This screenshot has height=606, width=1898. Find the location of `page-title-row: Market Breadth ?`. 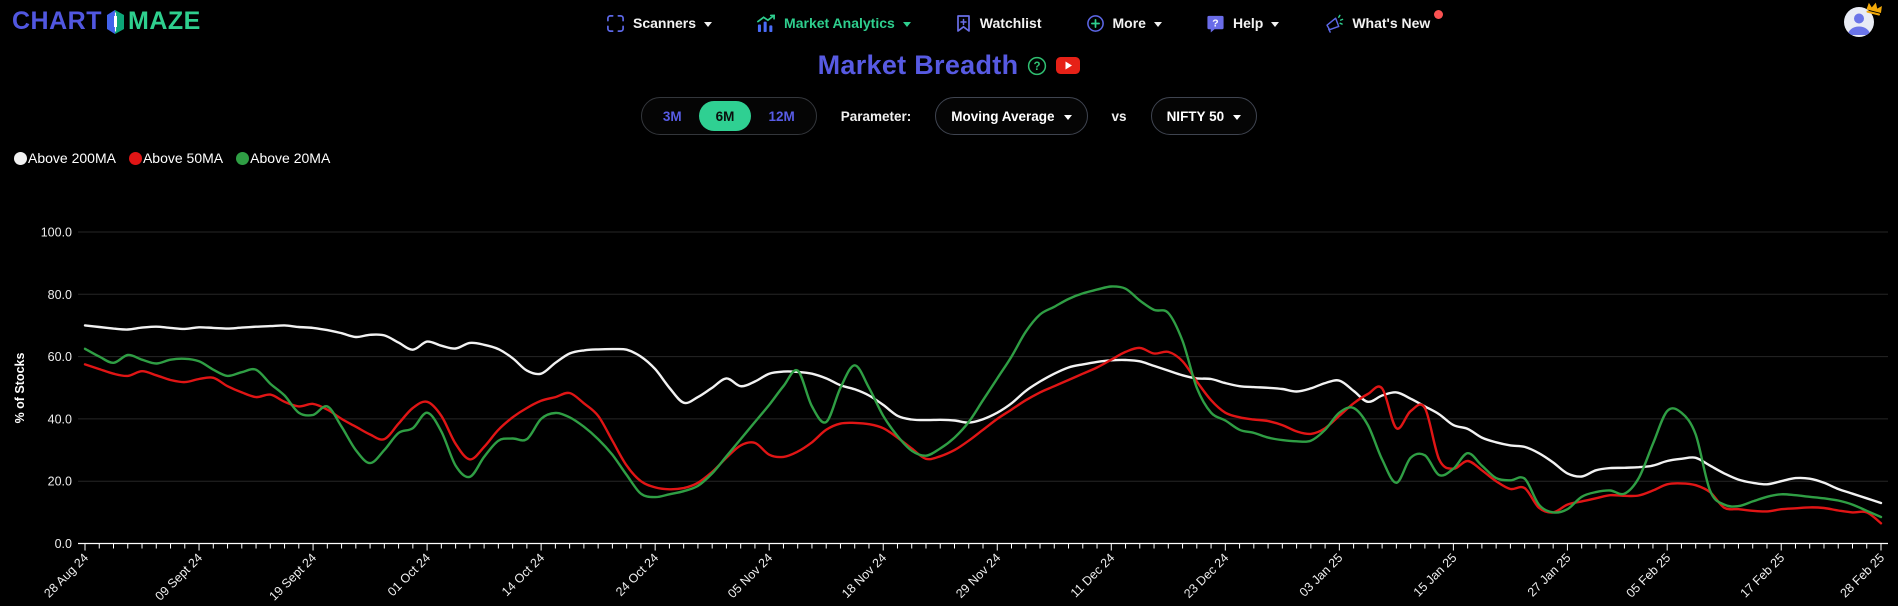

page-title-row: Market Breadth ? is located at coordinates (949, 65).